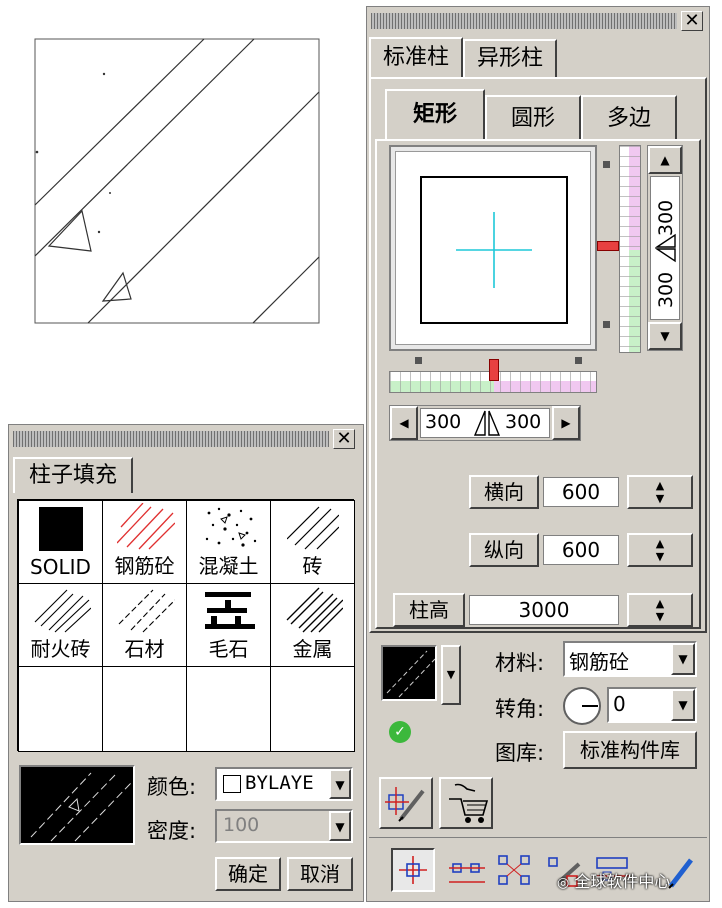 This screenshot has width=722, height=908. I want to click on library-label: 图库:, so click(520, 753).